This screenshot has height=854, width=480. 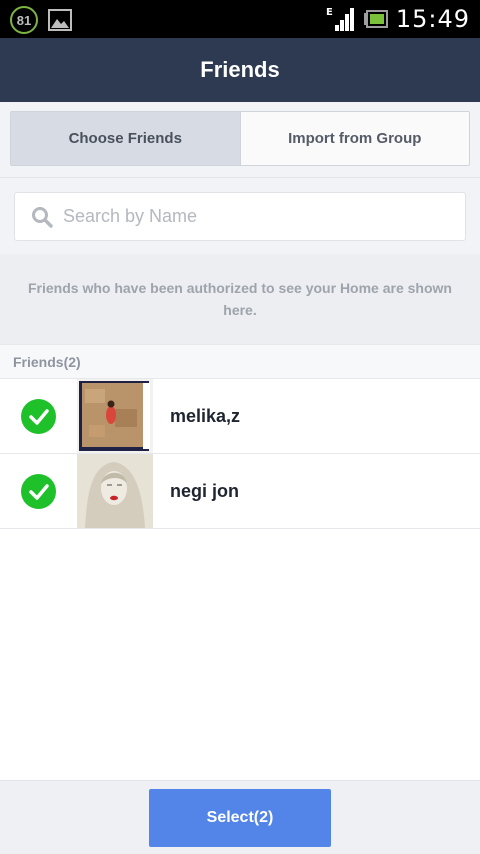 I want to click on search-box, so click(x=240, y=216).